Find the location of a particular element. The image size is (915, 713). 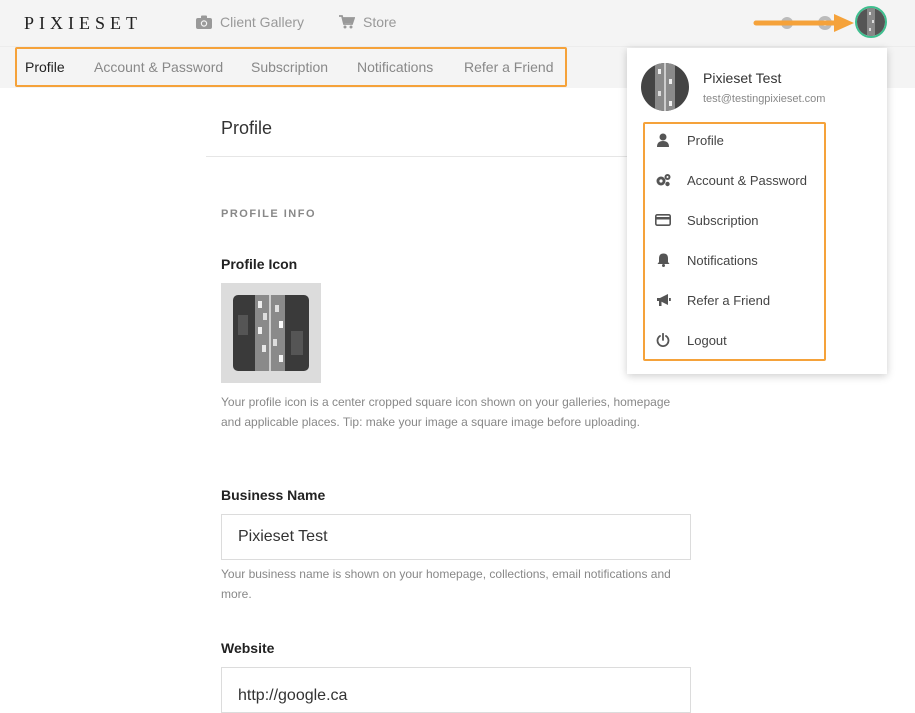

arrow-annotation-icon is located at coordinates (803, 23).